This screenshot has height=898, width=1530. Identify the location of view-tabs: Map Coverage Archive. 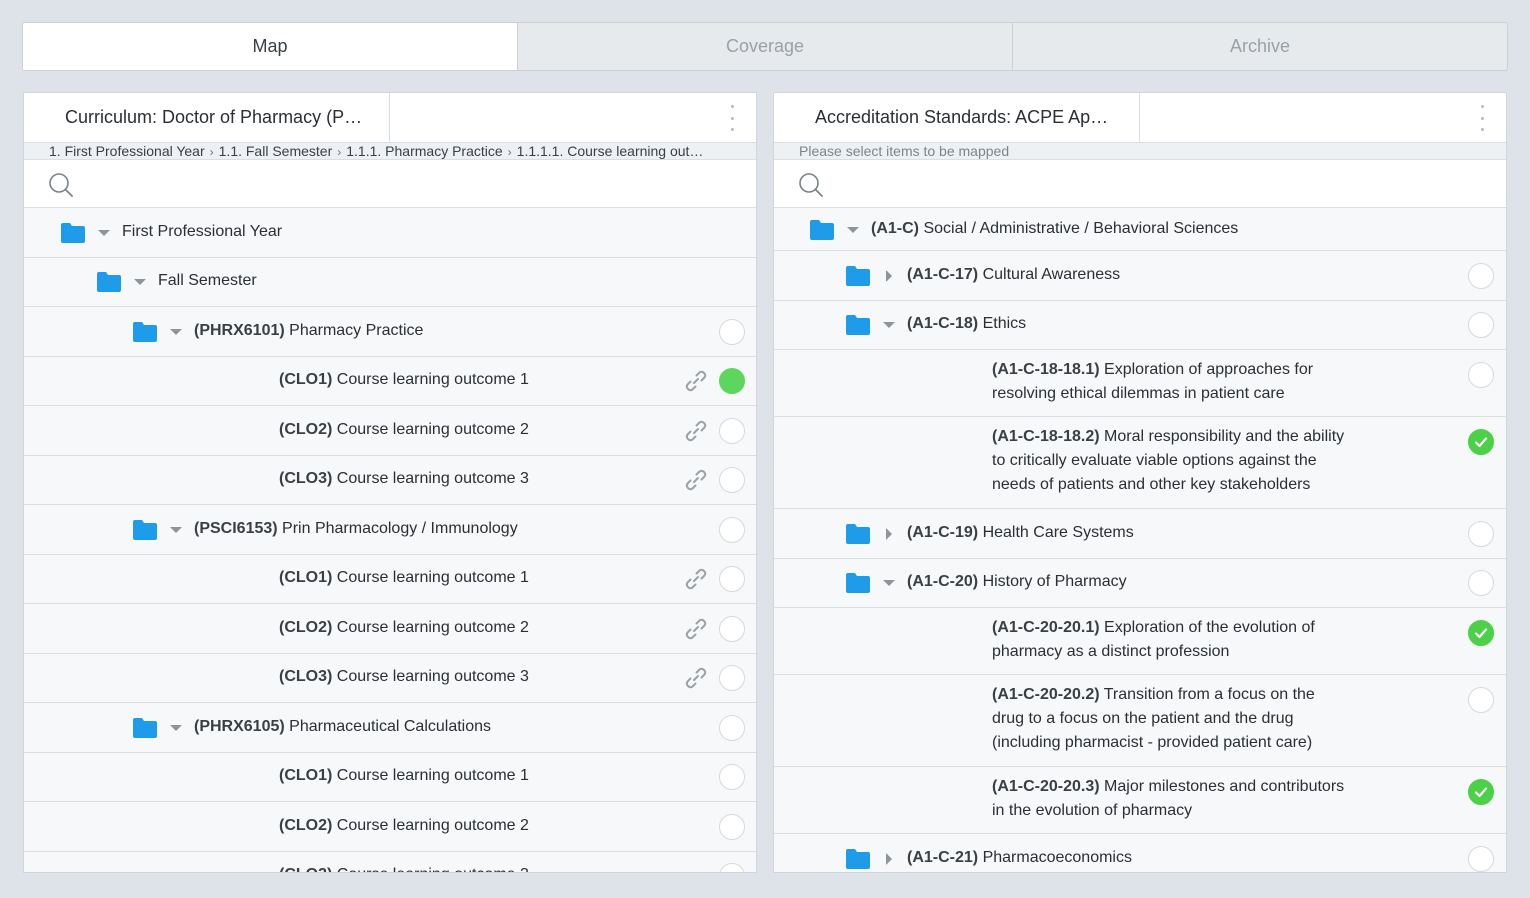
(765, 46).